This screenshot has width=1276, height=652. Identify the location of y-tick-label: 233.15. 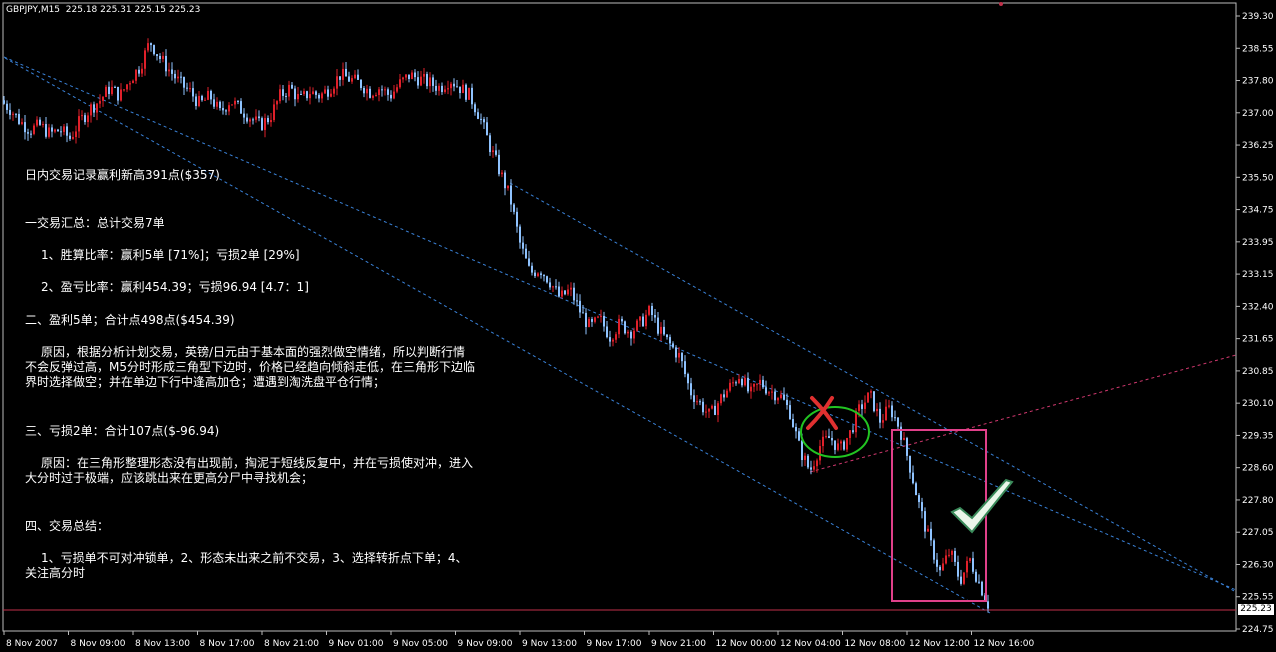
(1258, 275).